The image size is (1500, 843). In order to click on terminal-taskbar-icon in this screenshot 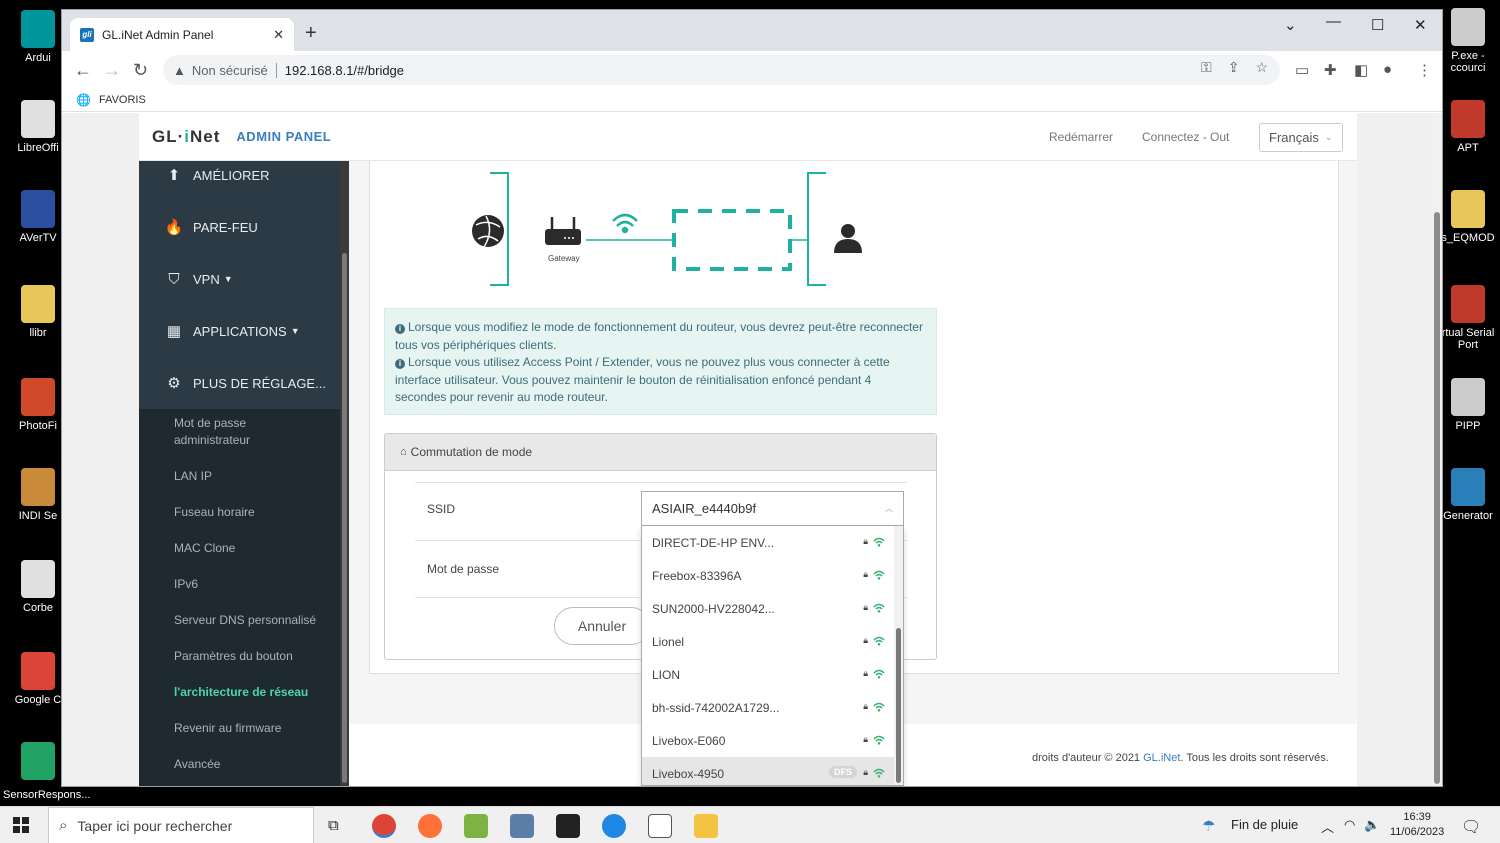, I will do `click(568, 826)`.